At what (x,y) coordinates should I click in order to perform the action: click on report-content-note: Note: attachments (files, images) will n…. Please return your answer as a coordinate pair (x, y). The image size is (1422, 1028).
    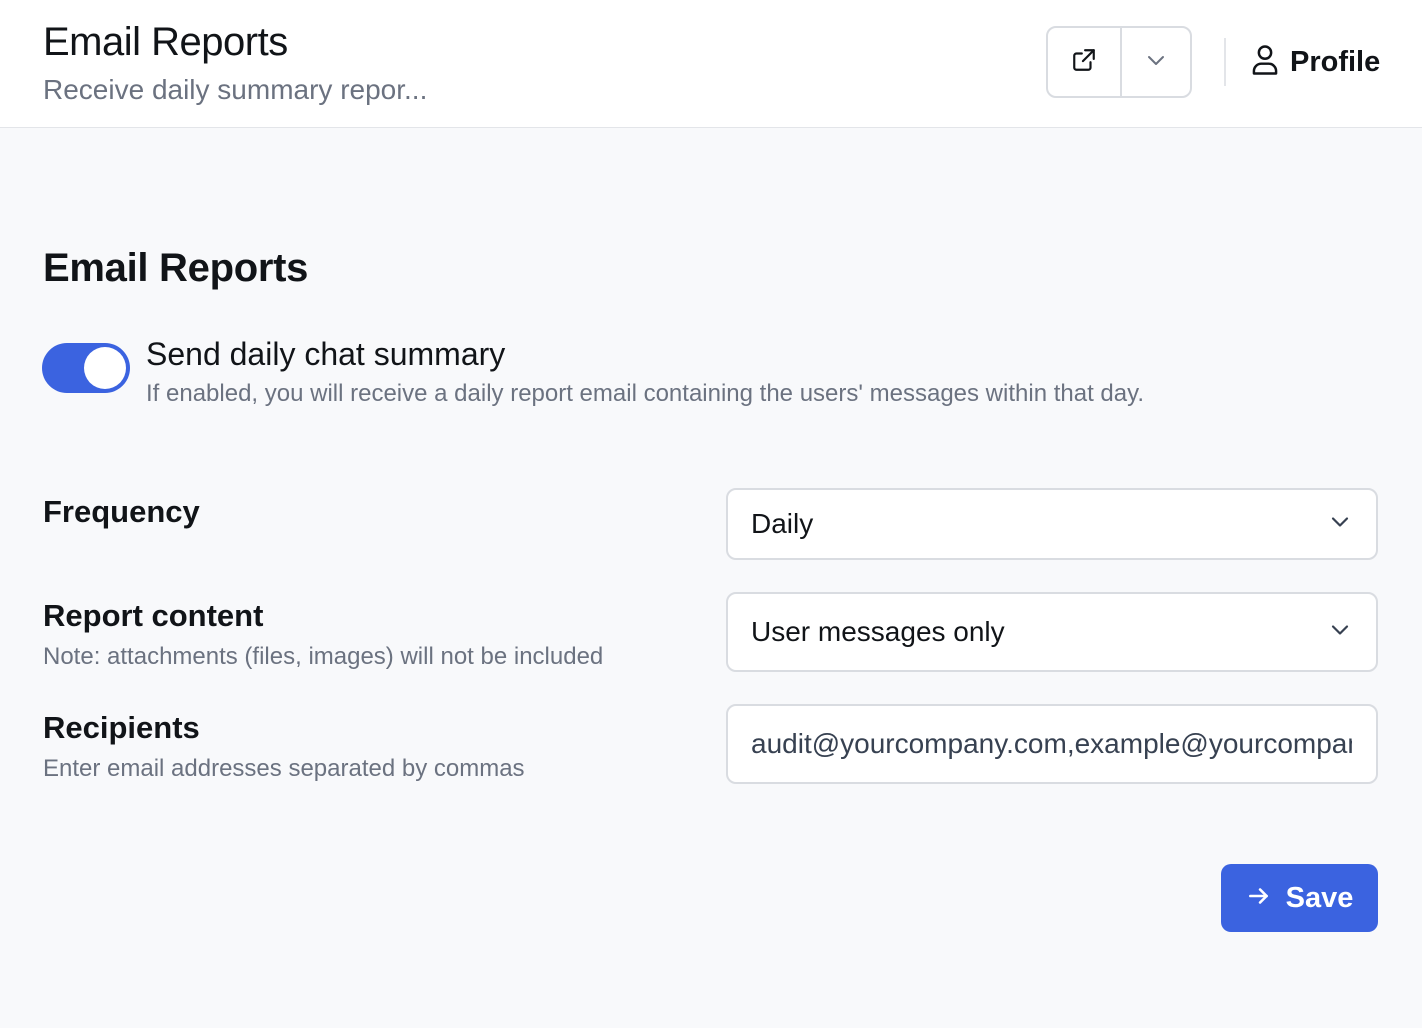
    Looking at the image, I should click on (323, 656).